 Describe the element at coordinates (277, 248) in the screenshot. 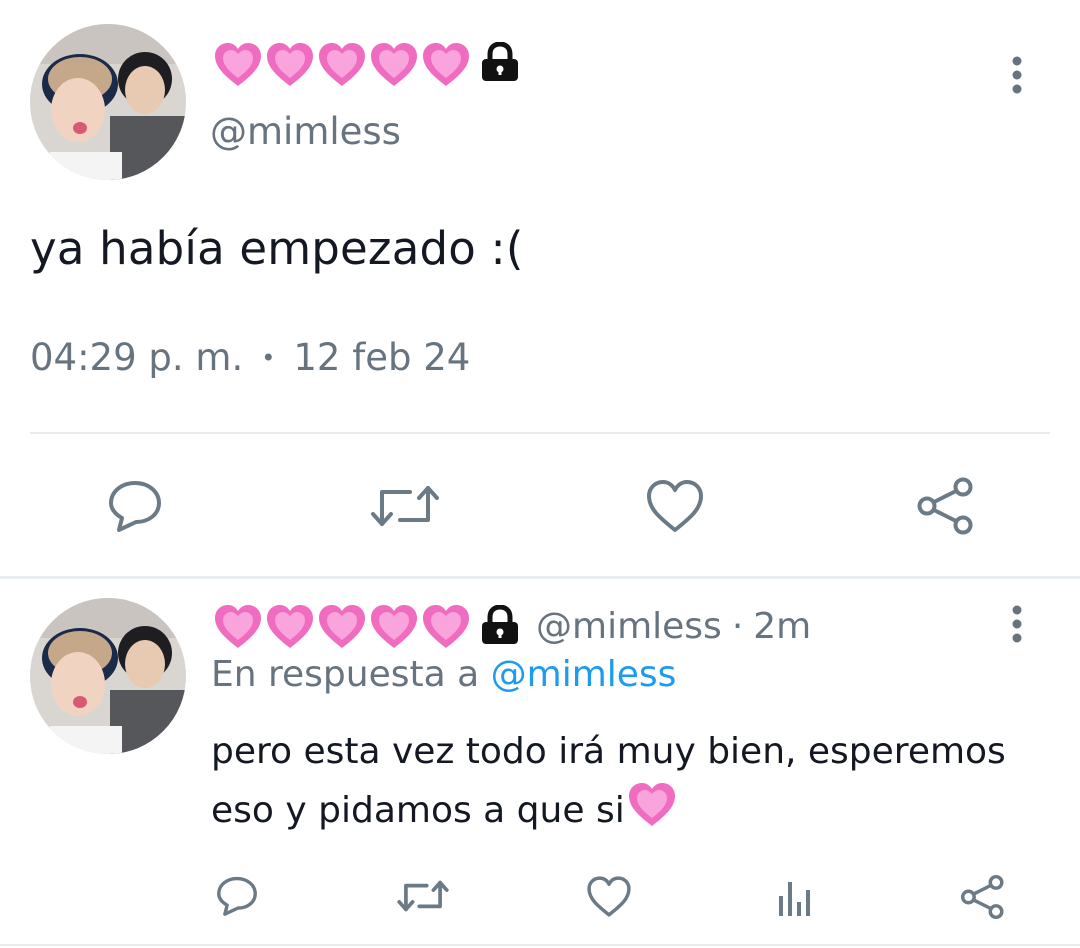

I see `tweet-text: ya había empezado :(` at that location.